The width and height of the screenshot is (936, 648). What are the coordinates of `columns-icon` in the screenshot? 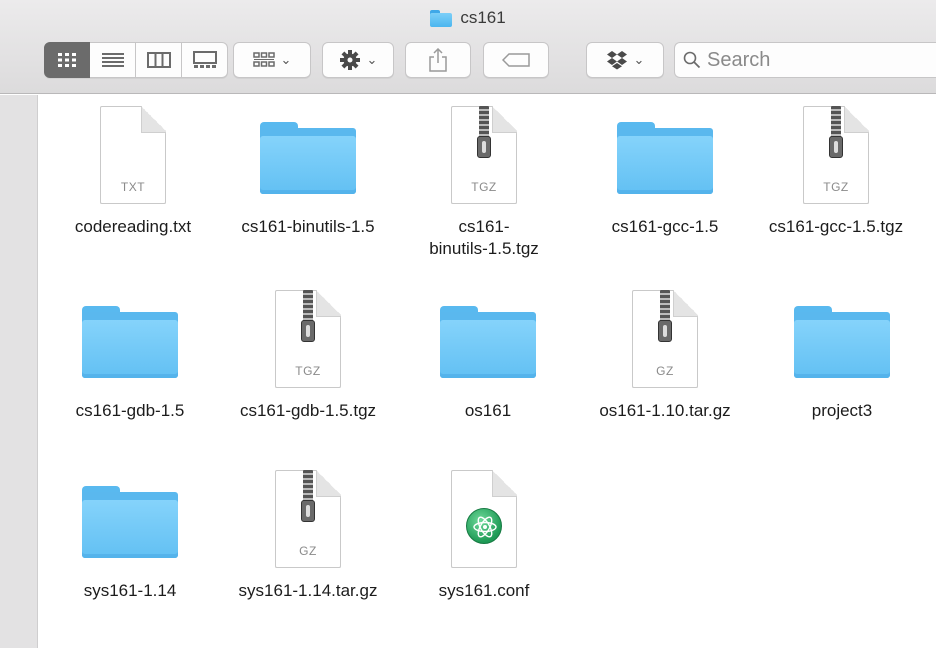 It's located at (158, 60).